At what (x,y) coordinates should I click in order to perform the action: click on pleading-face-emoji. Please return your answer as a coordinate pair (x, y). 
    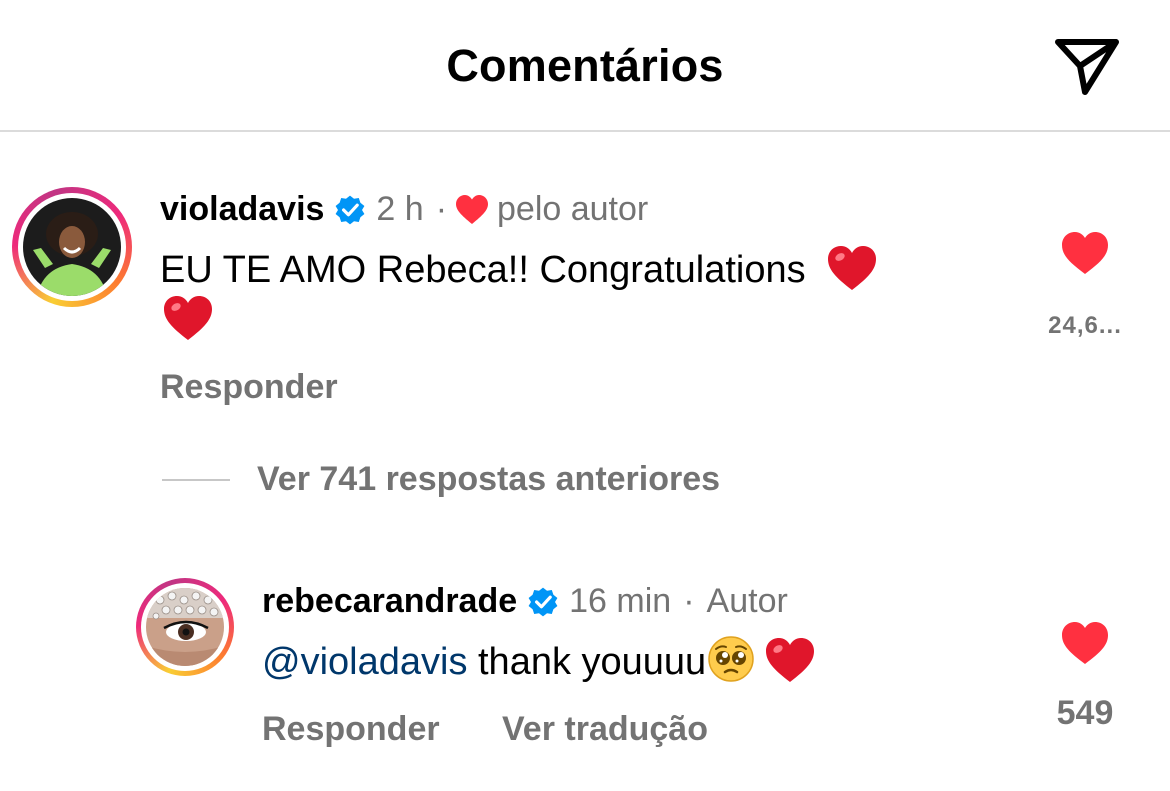
    Looking at the image, I should click on (731, 659).